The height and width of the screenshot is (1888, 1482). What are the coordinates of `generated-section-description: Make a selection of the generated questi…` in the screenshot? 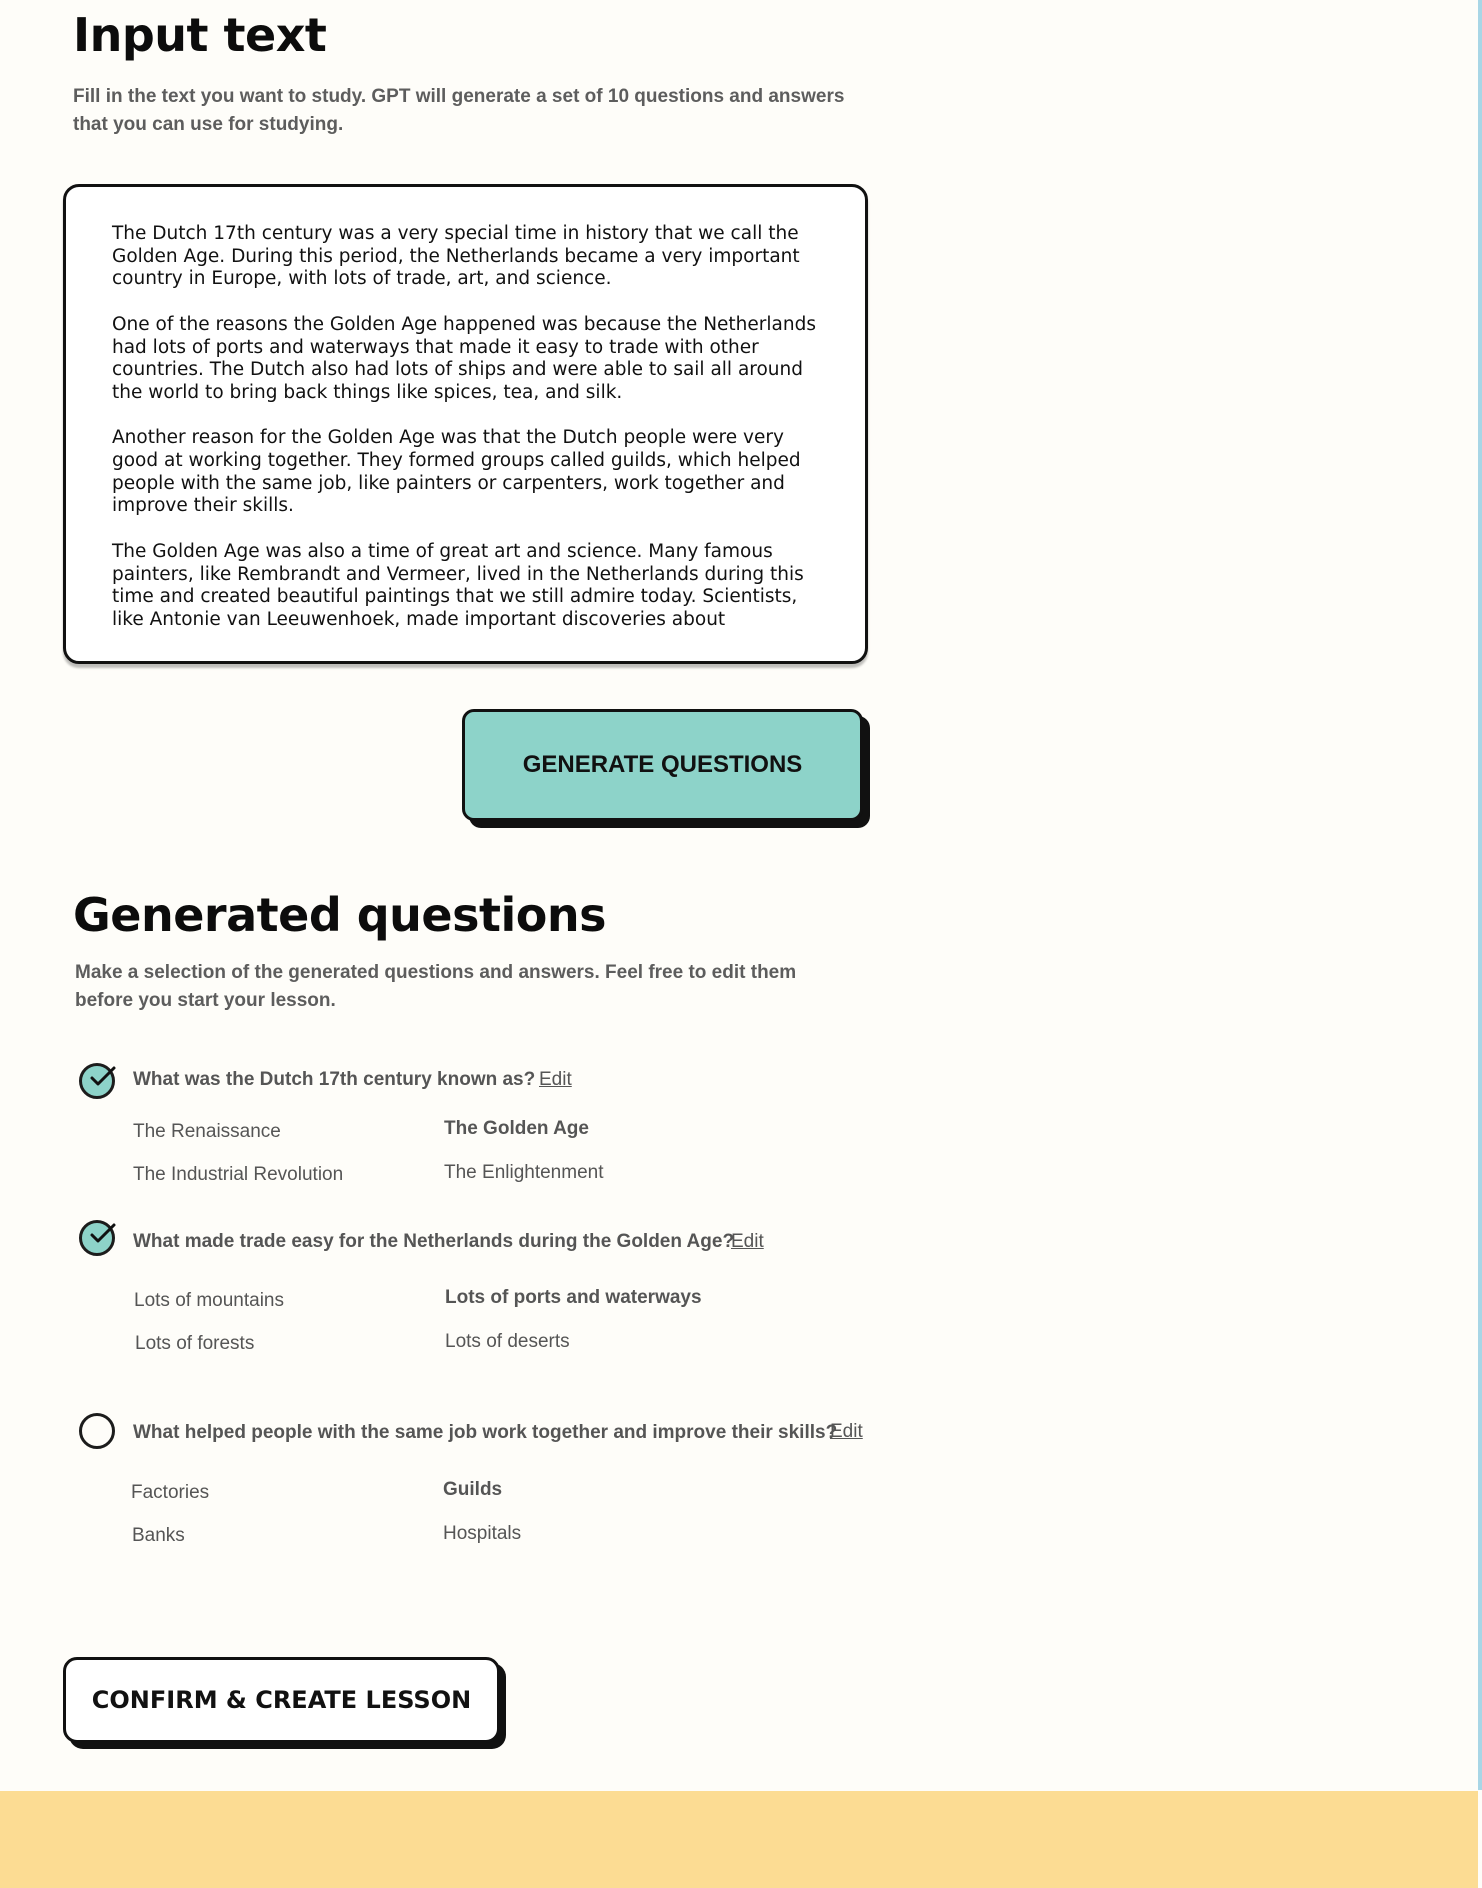 It's located at (436, 986).